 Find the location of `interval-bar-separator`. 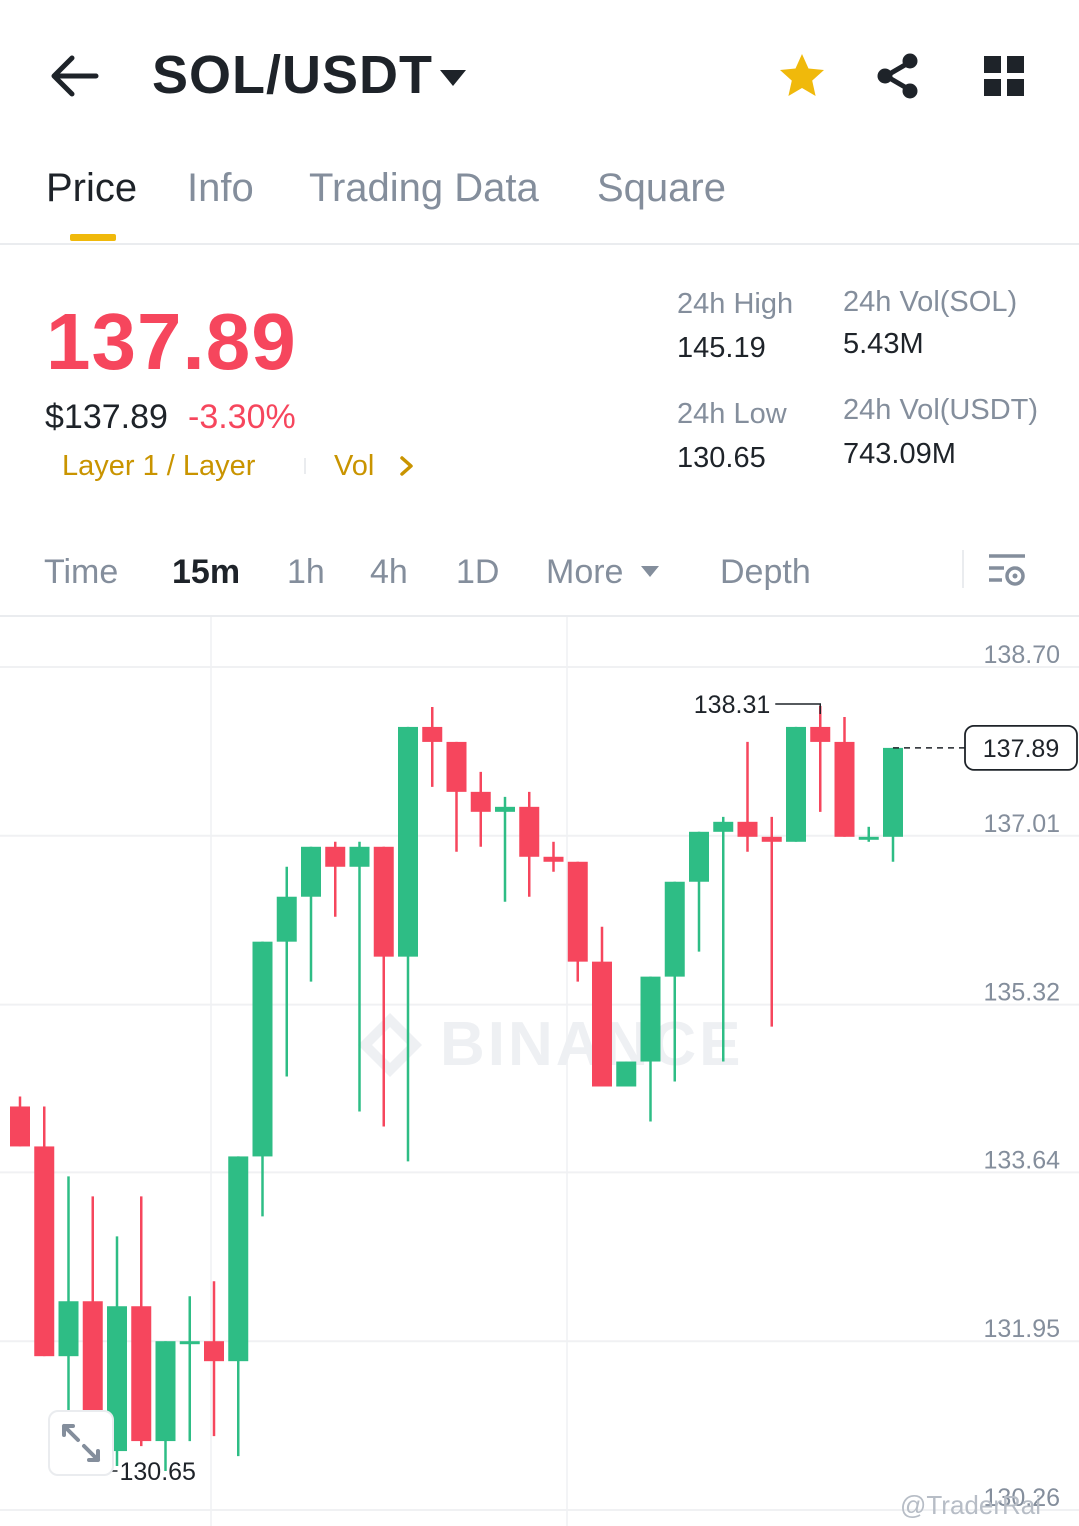

interval-bar-separator is located at coordinates (963, 569).